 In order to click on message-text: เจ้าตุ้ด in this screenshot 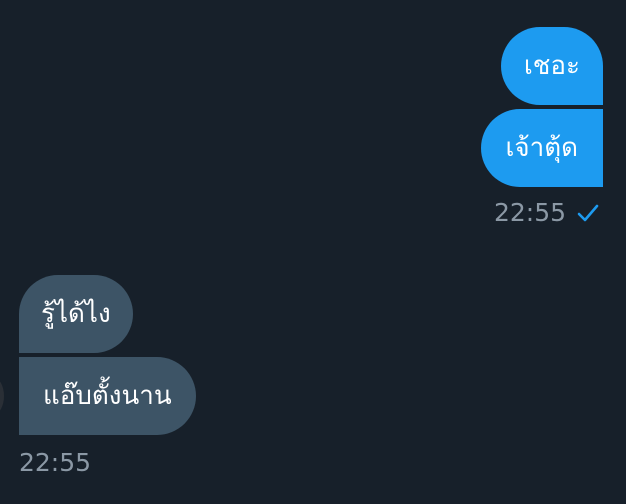, I will do `click(542, 148)`.